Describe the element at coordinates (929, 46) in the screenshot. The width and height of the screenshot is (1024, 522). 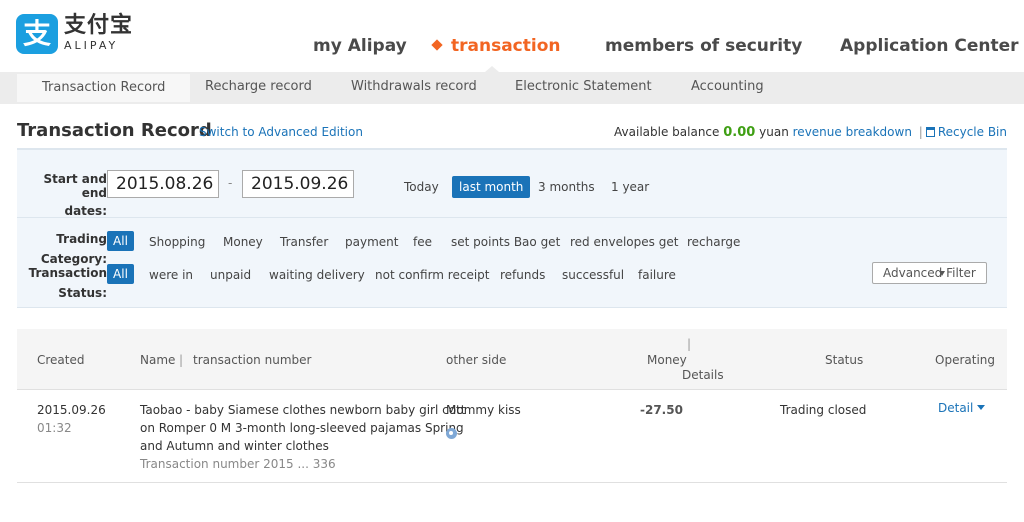
I see `nav-application-center: Application Center` at that location.